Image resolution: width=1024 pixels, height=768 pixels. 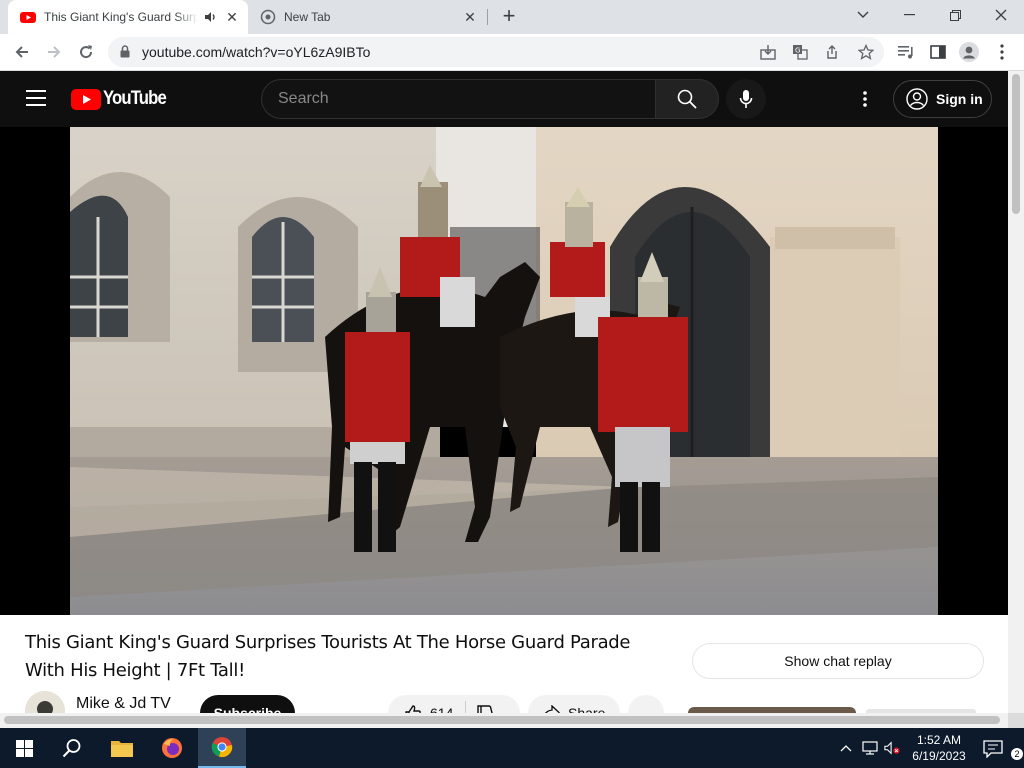 I want to click on search-placeholder: Search, so click(x=303, y=98).